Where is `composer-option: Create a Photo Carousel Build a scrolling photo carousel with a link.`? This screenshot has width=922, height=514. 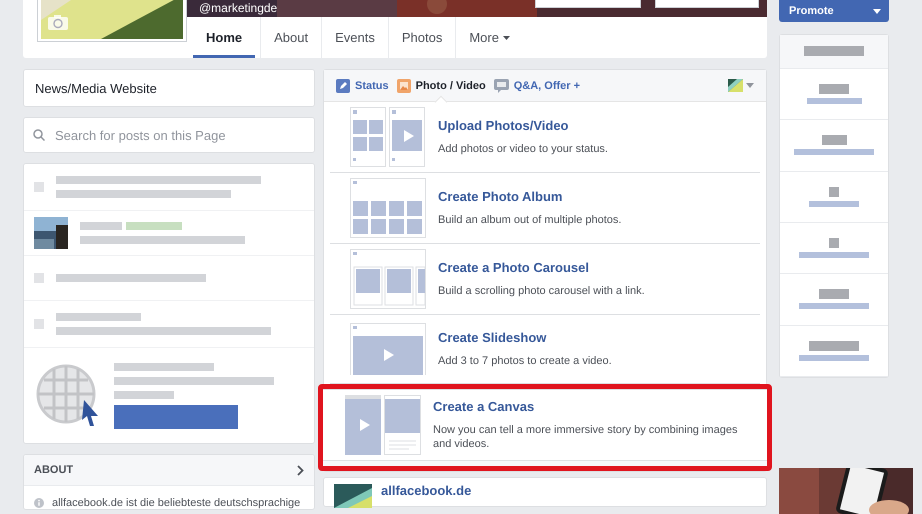 composer-option: Create a Photo Carousel Build a scrolling photo carousel with a link. is located at coordinates (545, 279).